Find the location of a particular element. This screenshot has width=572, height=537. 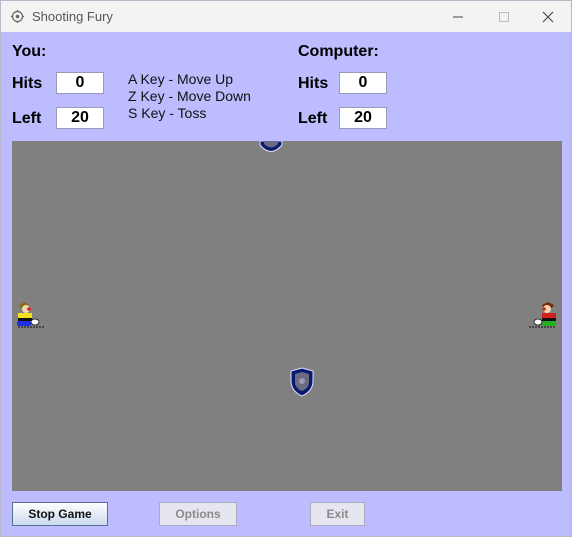

exit-button: Exit is located at coordinates (337, 514).